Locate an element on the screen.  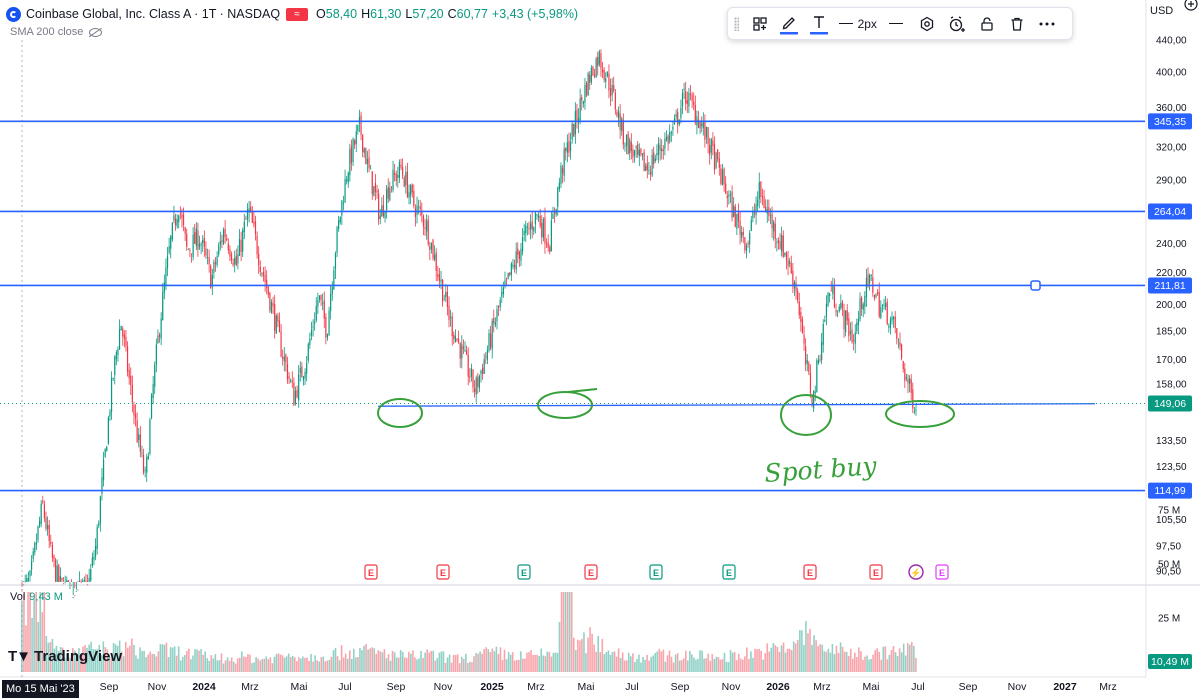
indicator-legend: SMA 200 close is located at coordinates (56, 32).